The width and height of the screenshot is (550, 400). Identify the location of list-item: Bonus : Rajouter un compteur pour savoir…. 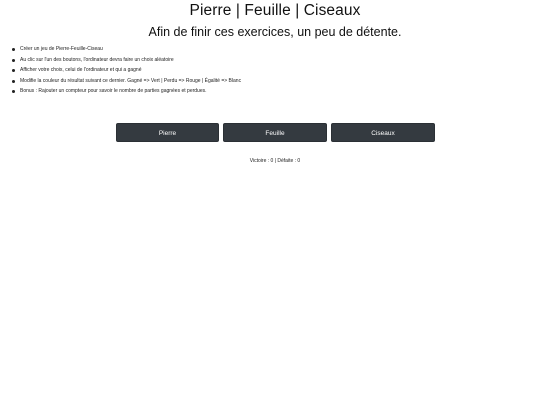
(126, 91).